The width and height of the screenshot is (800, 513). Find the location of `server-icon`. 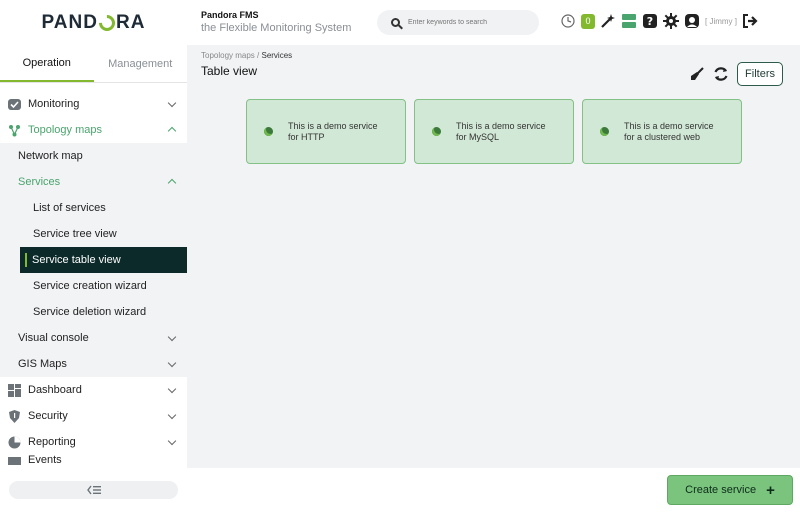

server-icon is located at coordinates (629, 21).